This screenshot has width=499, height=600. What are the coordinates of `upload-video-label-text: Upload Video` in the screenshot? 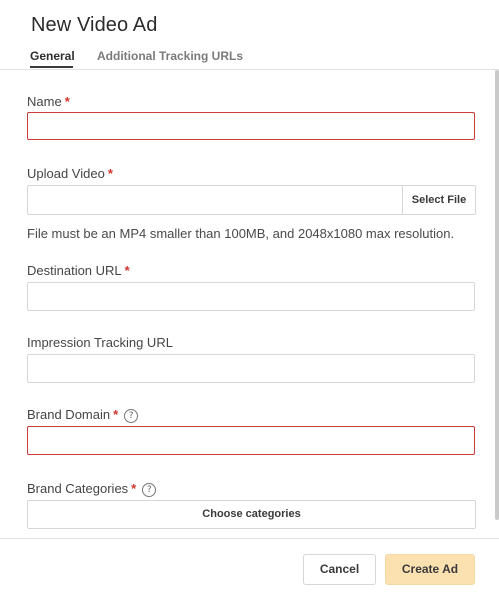 It's located at (66, 173).